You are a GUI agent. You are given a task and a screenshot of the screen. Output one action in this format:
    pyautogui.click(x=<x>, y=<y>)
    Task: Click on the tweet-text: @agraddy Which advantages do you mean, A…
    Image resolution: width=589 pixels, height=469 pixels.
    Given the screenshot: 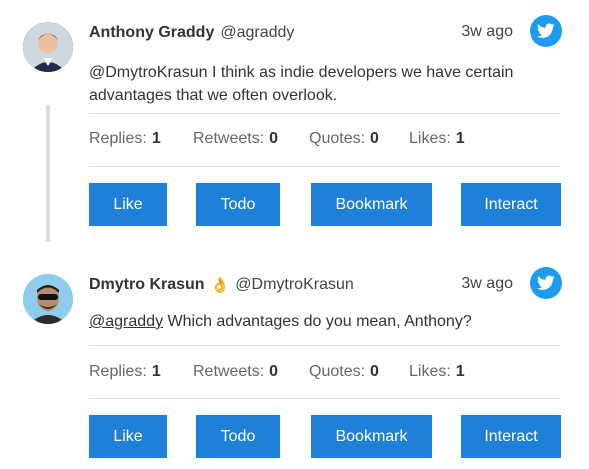 What is the action you would take?
    pyautogui.click(x=319, y=321)
    